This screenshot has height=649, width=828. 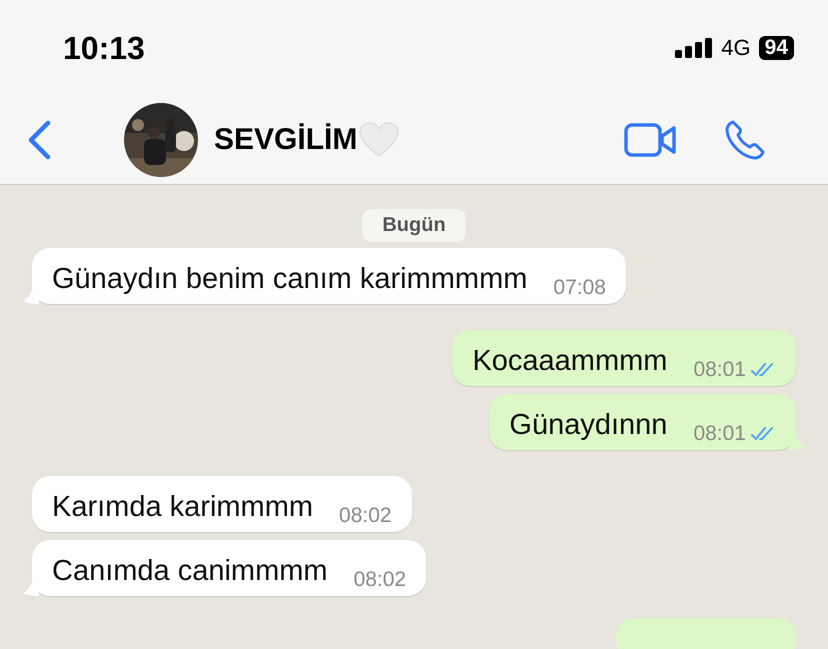 What do you see at coordinates (104, 48) in the screenshot?
I see `status-time: 10:13` at bounding box center [104, 48].